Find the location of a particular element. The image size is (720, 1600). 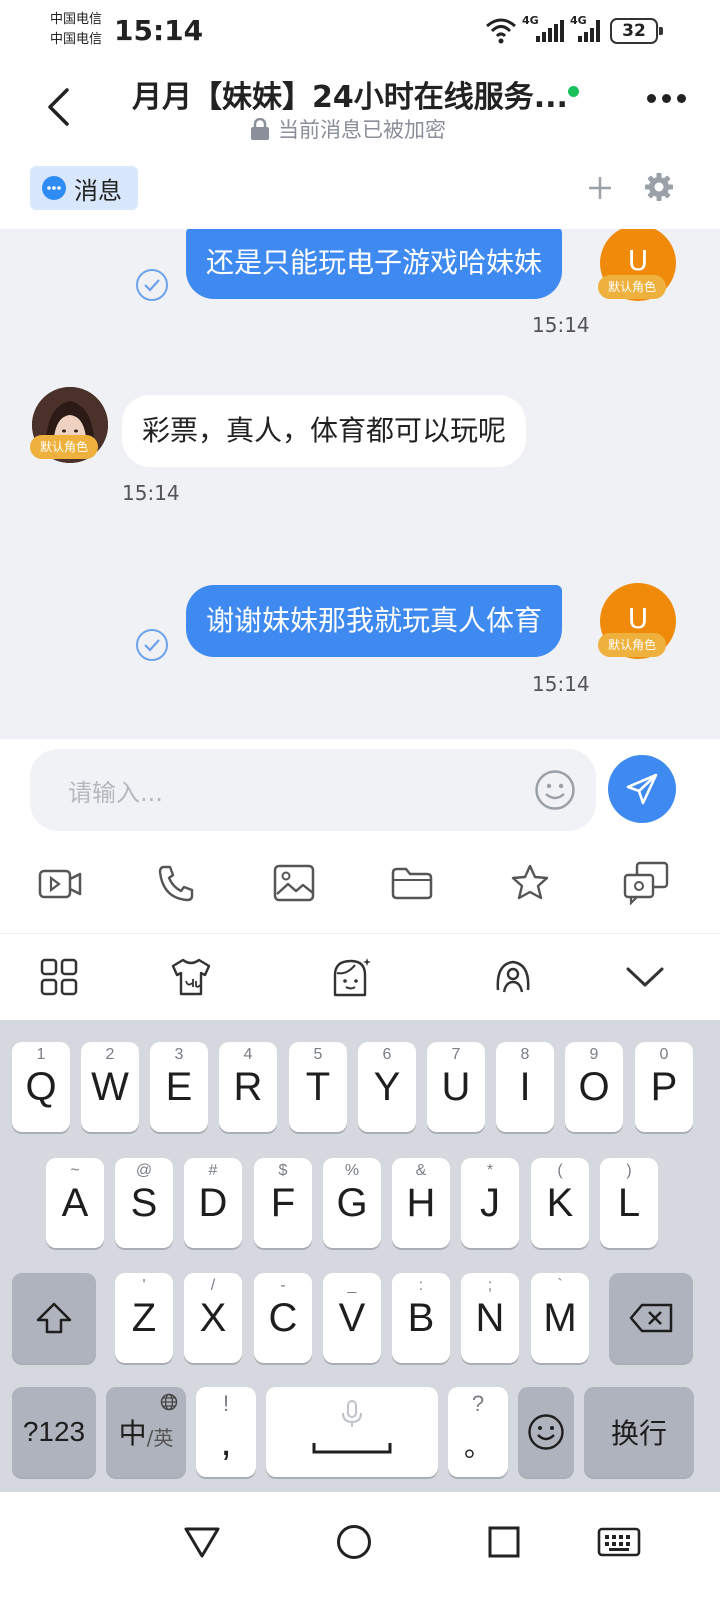

settings-button is located at coordinates (659, 187).